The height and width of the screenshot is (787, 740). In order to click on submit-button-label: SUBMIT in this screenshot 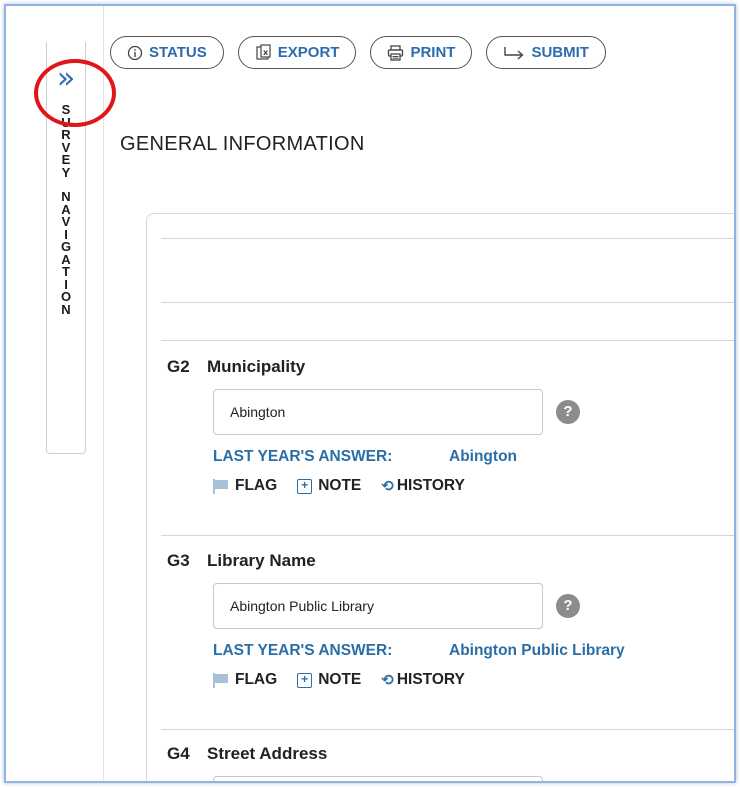, I will do `click(560, 52)`.